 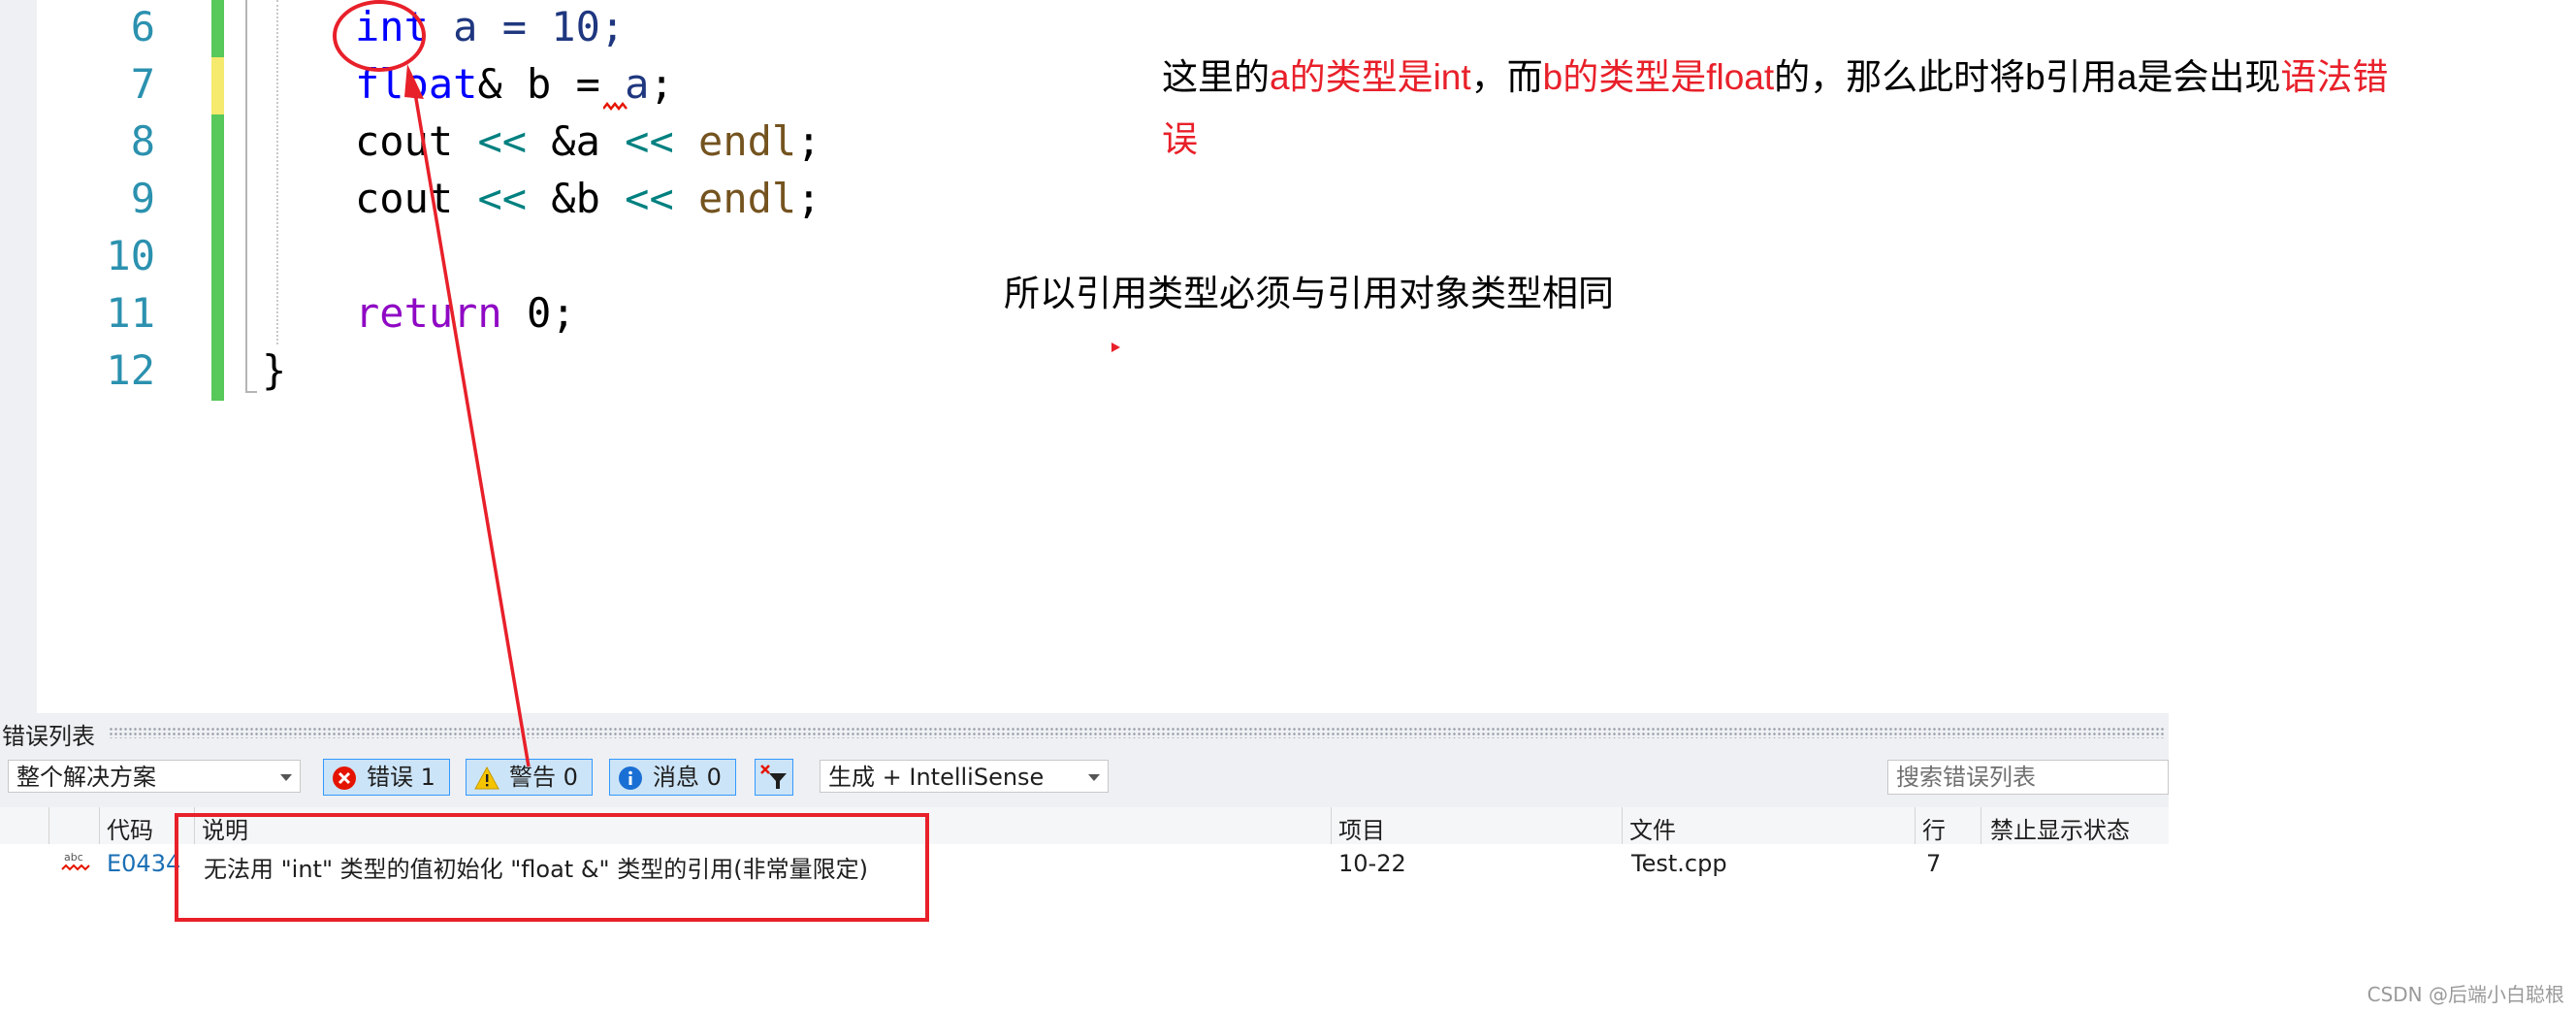 What do you see at coordinates (1679, 863) in the screenshot?
I see `error-file: Test.cpp` at bounding box center [1679, 863].